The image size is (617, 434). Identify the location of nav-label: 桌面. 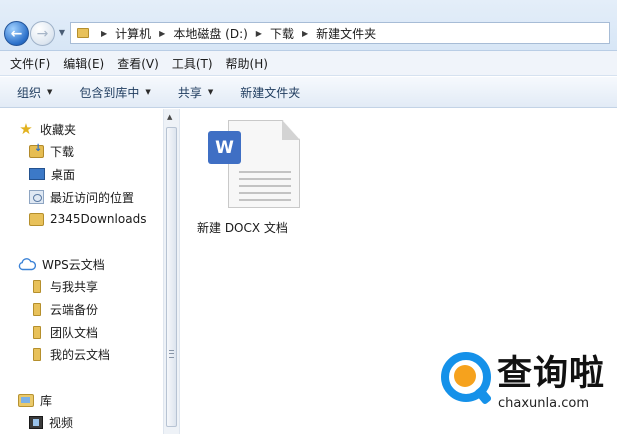
(63, 174).